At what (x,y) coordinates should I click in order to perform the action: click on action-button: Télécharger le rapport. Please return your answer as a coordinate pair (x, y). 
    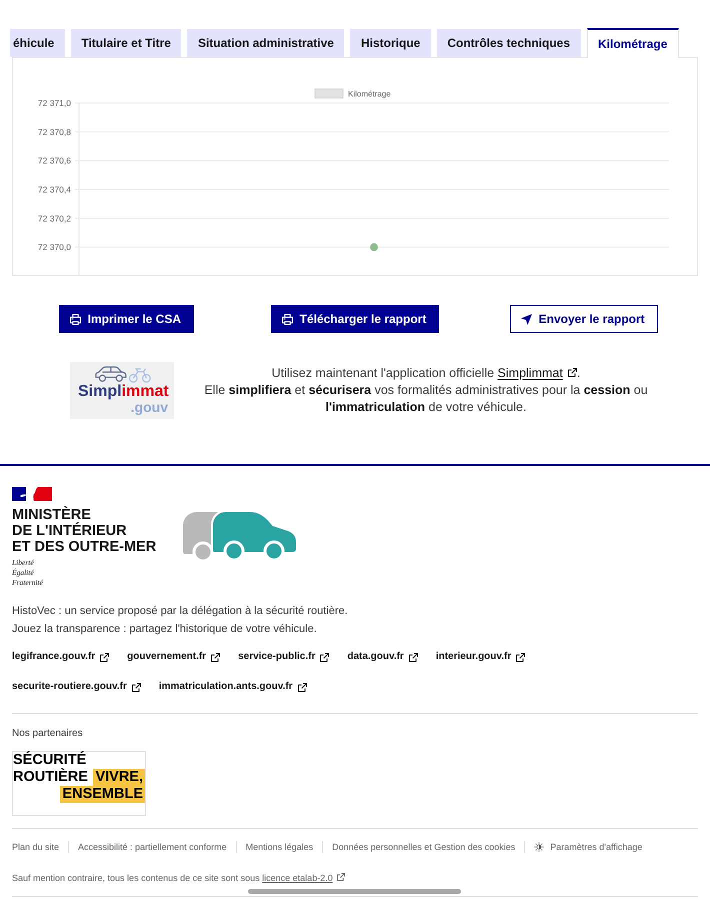
    Looking at the image, I should click on (355, 319).